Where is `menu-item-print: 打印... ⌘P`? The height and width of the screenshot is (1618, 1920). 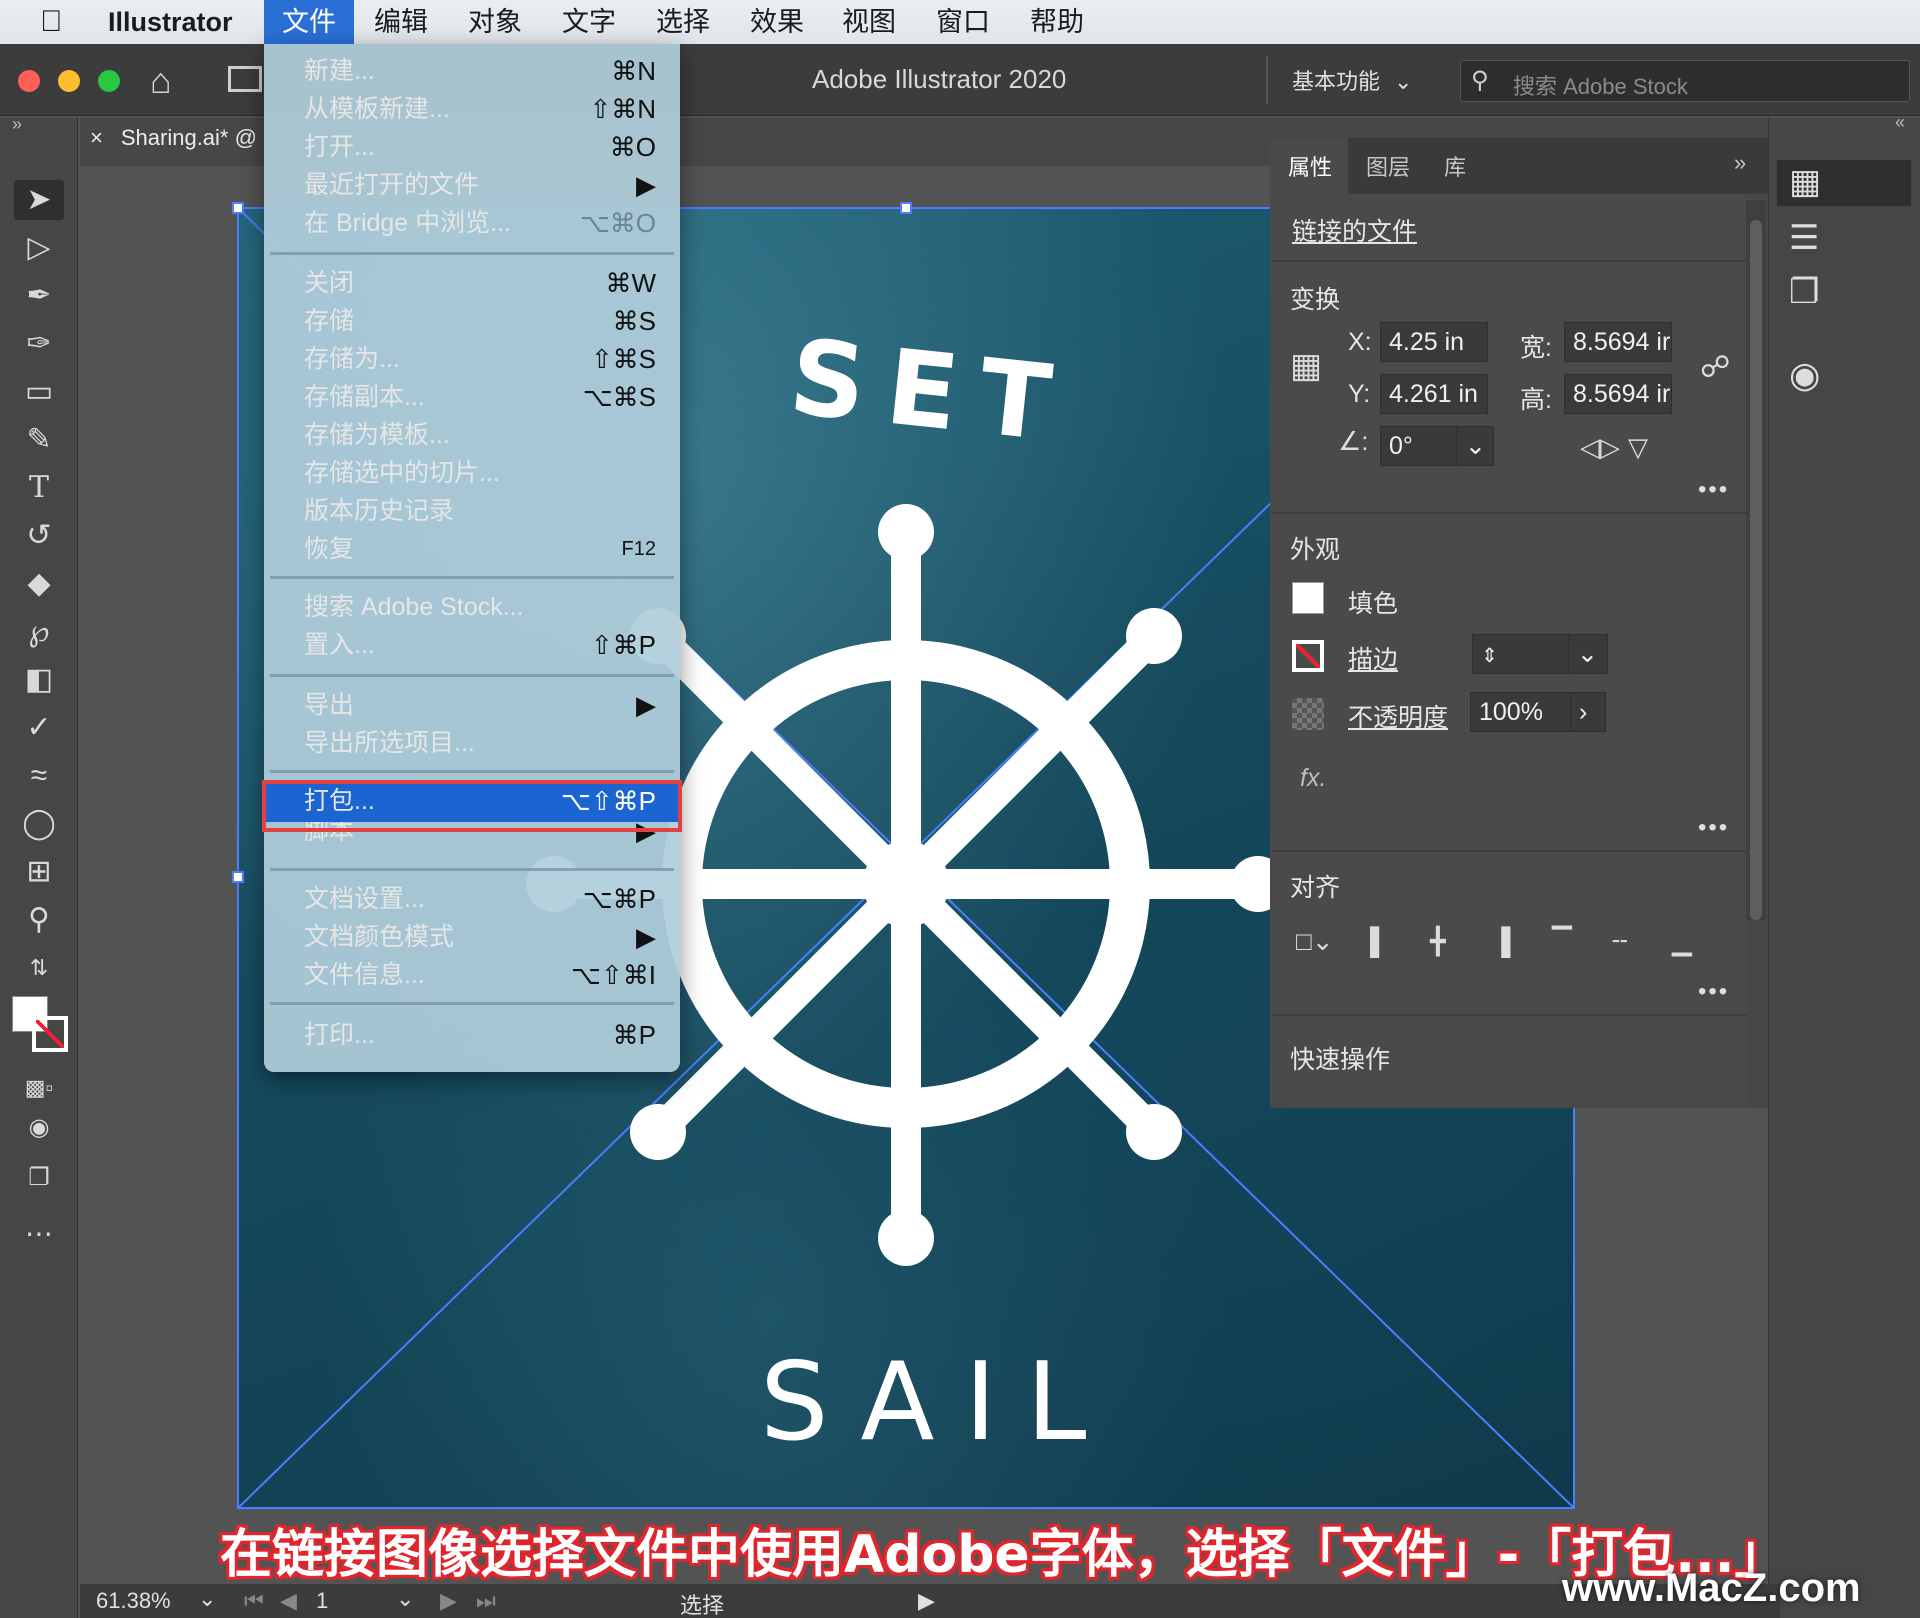
menu-item-print: 打印... ⌘P is located at coordinates (472, 1035).